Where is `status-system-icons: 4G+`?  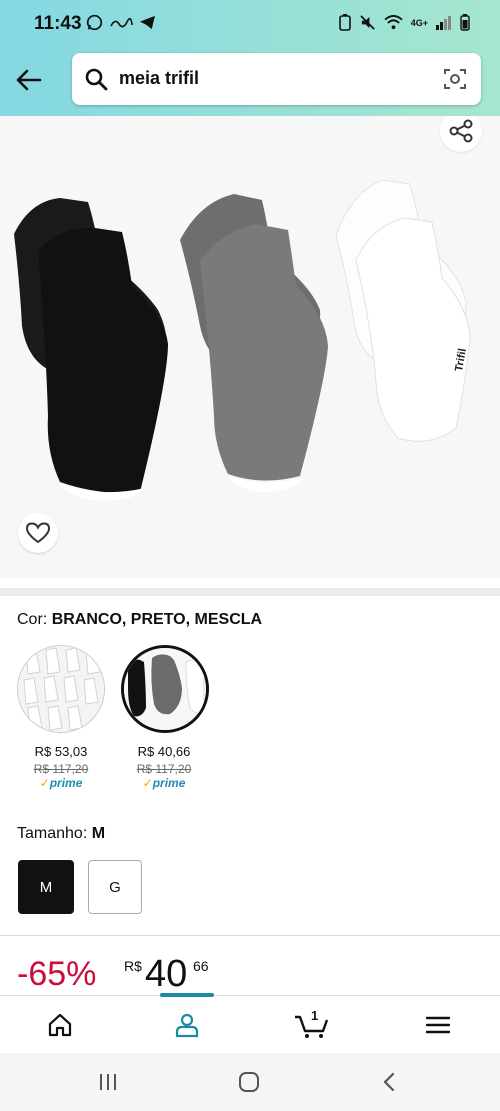
status-system-icons: 4G+ is located at coordinates (404, 22).